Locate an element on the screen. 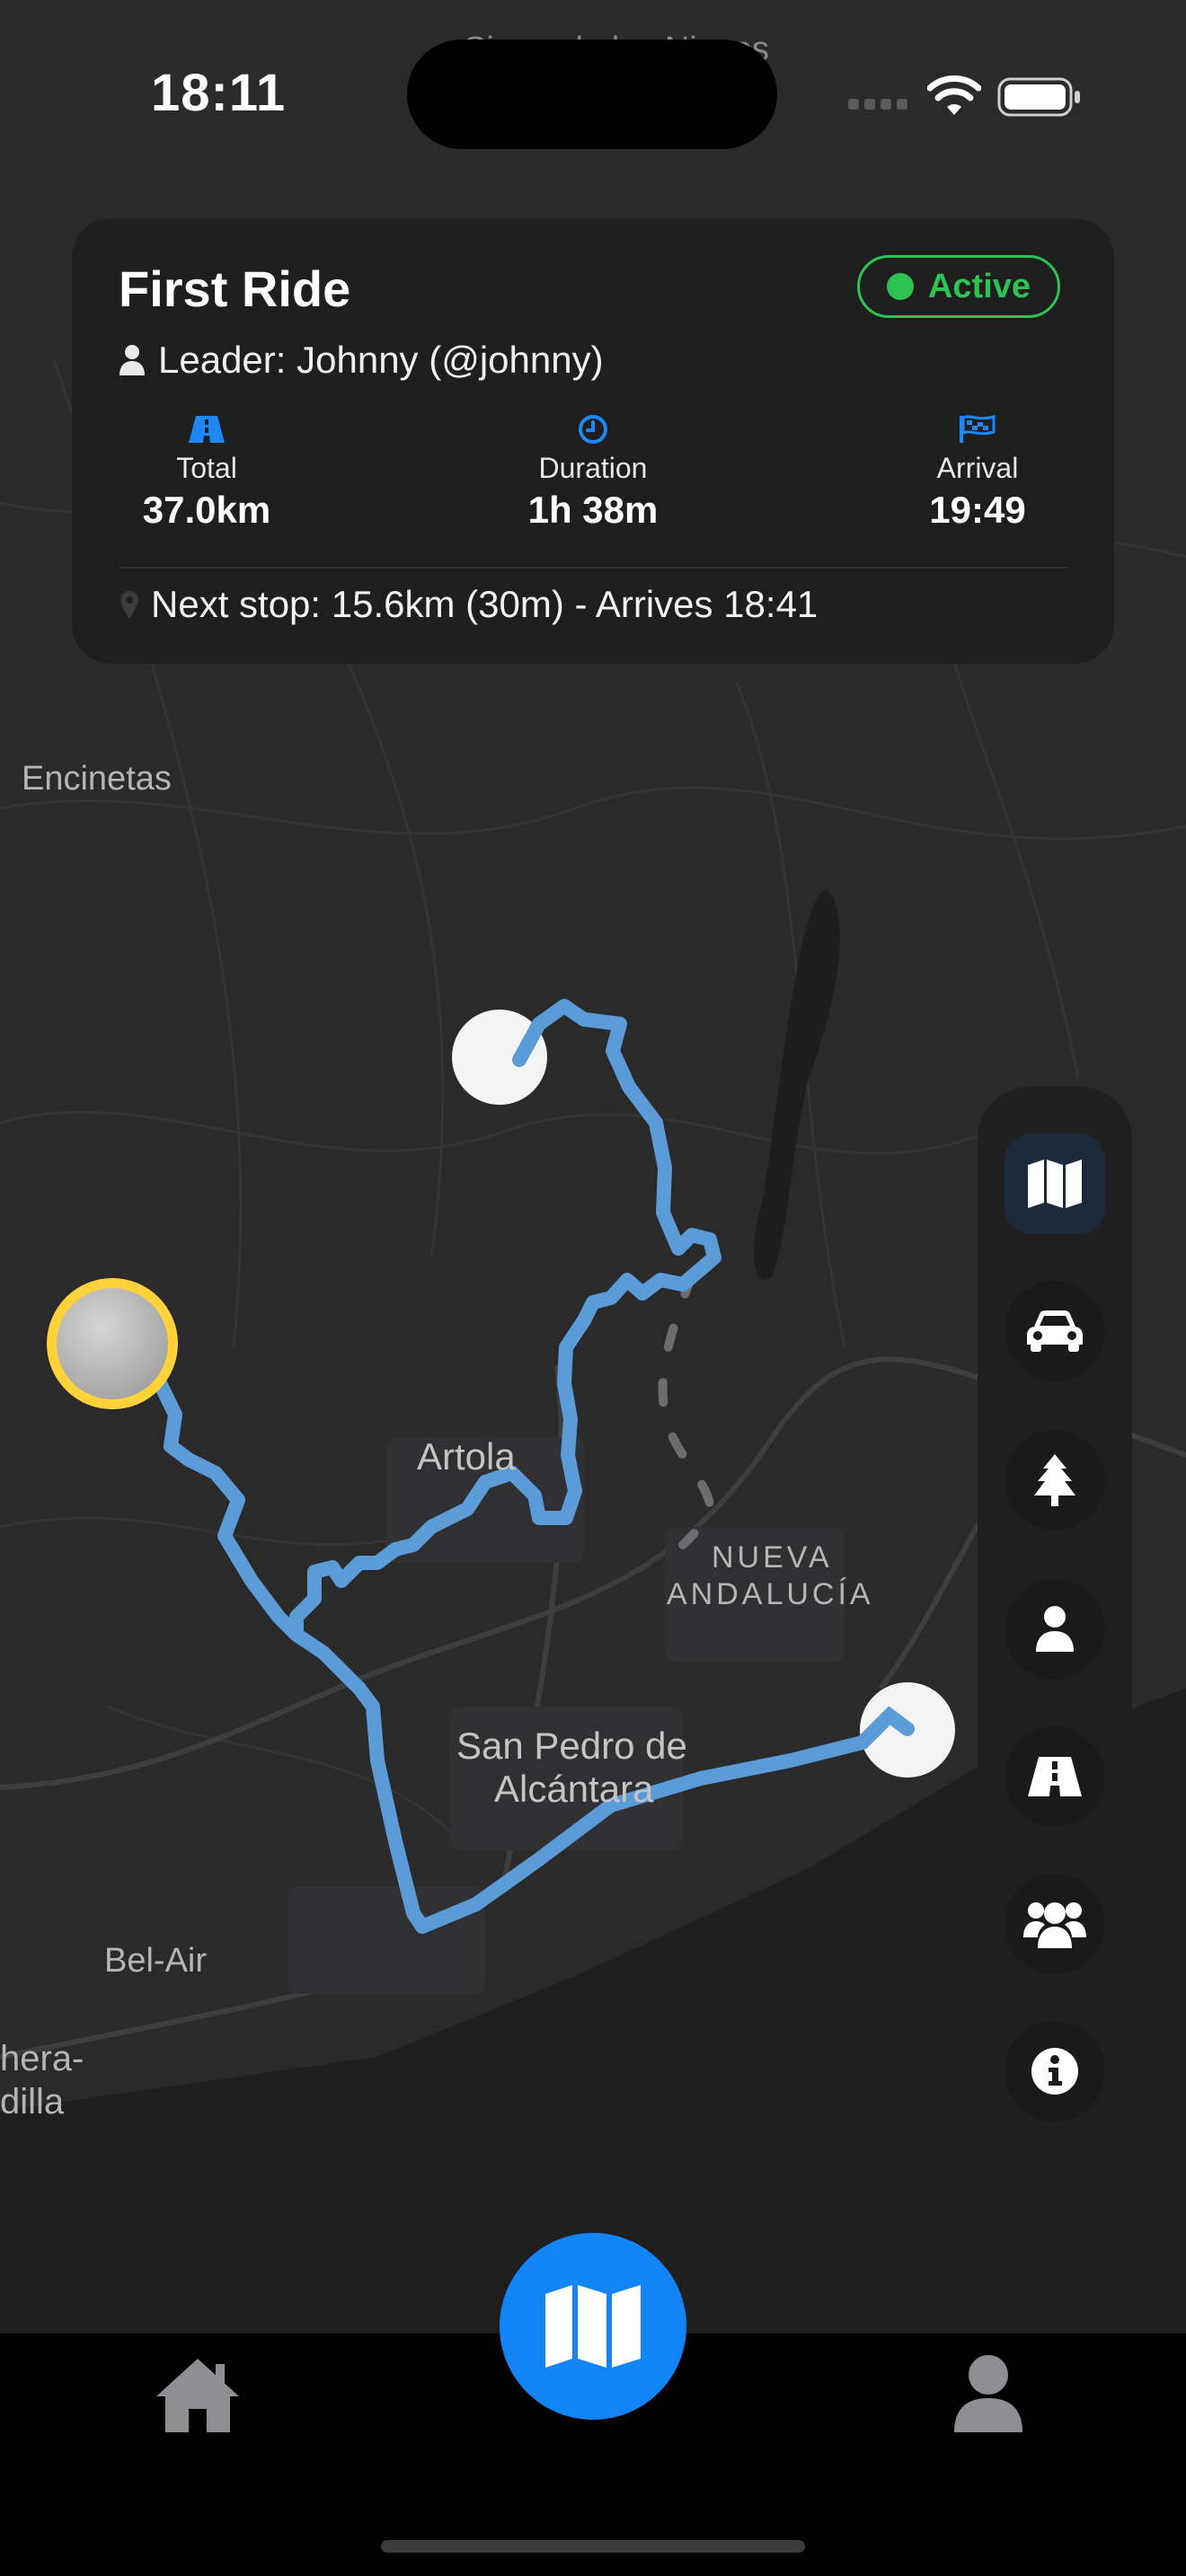 This screenshot has height=2576, width=1186. stat-arrival: Arrival 19:49 is located at coordinates (977, 473).